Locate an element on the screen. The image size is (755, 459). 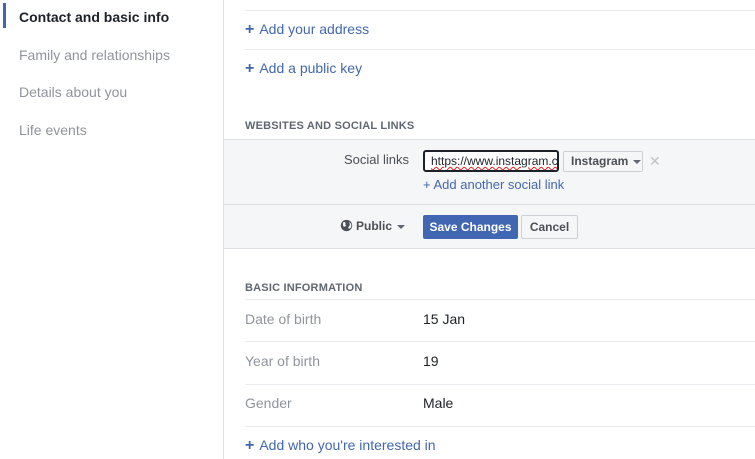
social-network-selected: Instagram is located at coordinates (600, 161).